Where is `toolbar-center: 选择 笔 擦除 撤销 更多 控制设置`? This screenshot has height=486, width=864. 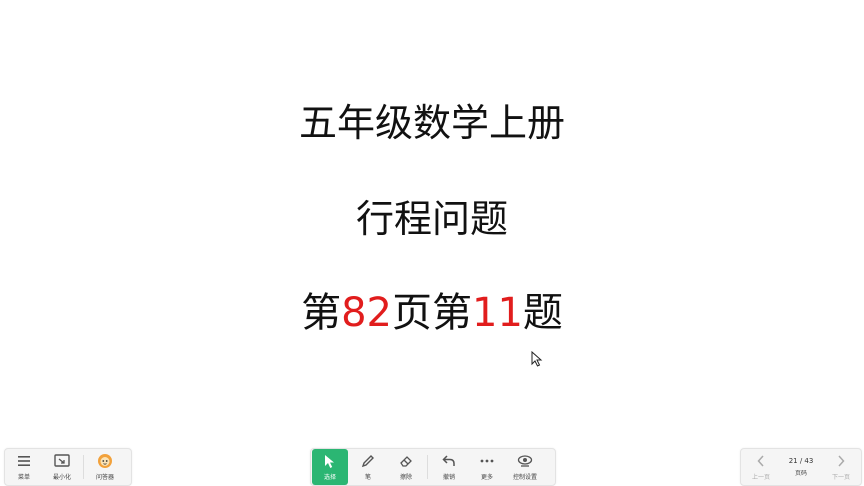 toolbar-center: 选择 笔 擦除 撤销 更多 控制设置 is located at coordinates (433, 467).